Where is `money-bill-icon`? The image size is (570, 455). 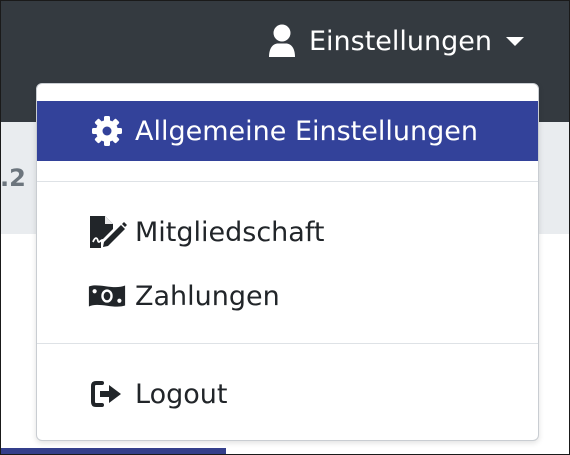
money-bill-icon is located at coordinates (107, 296).